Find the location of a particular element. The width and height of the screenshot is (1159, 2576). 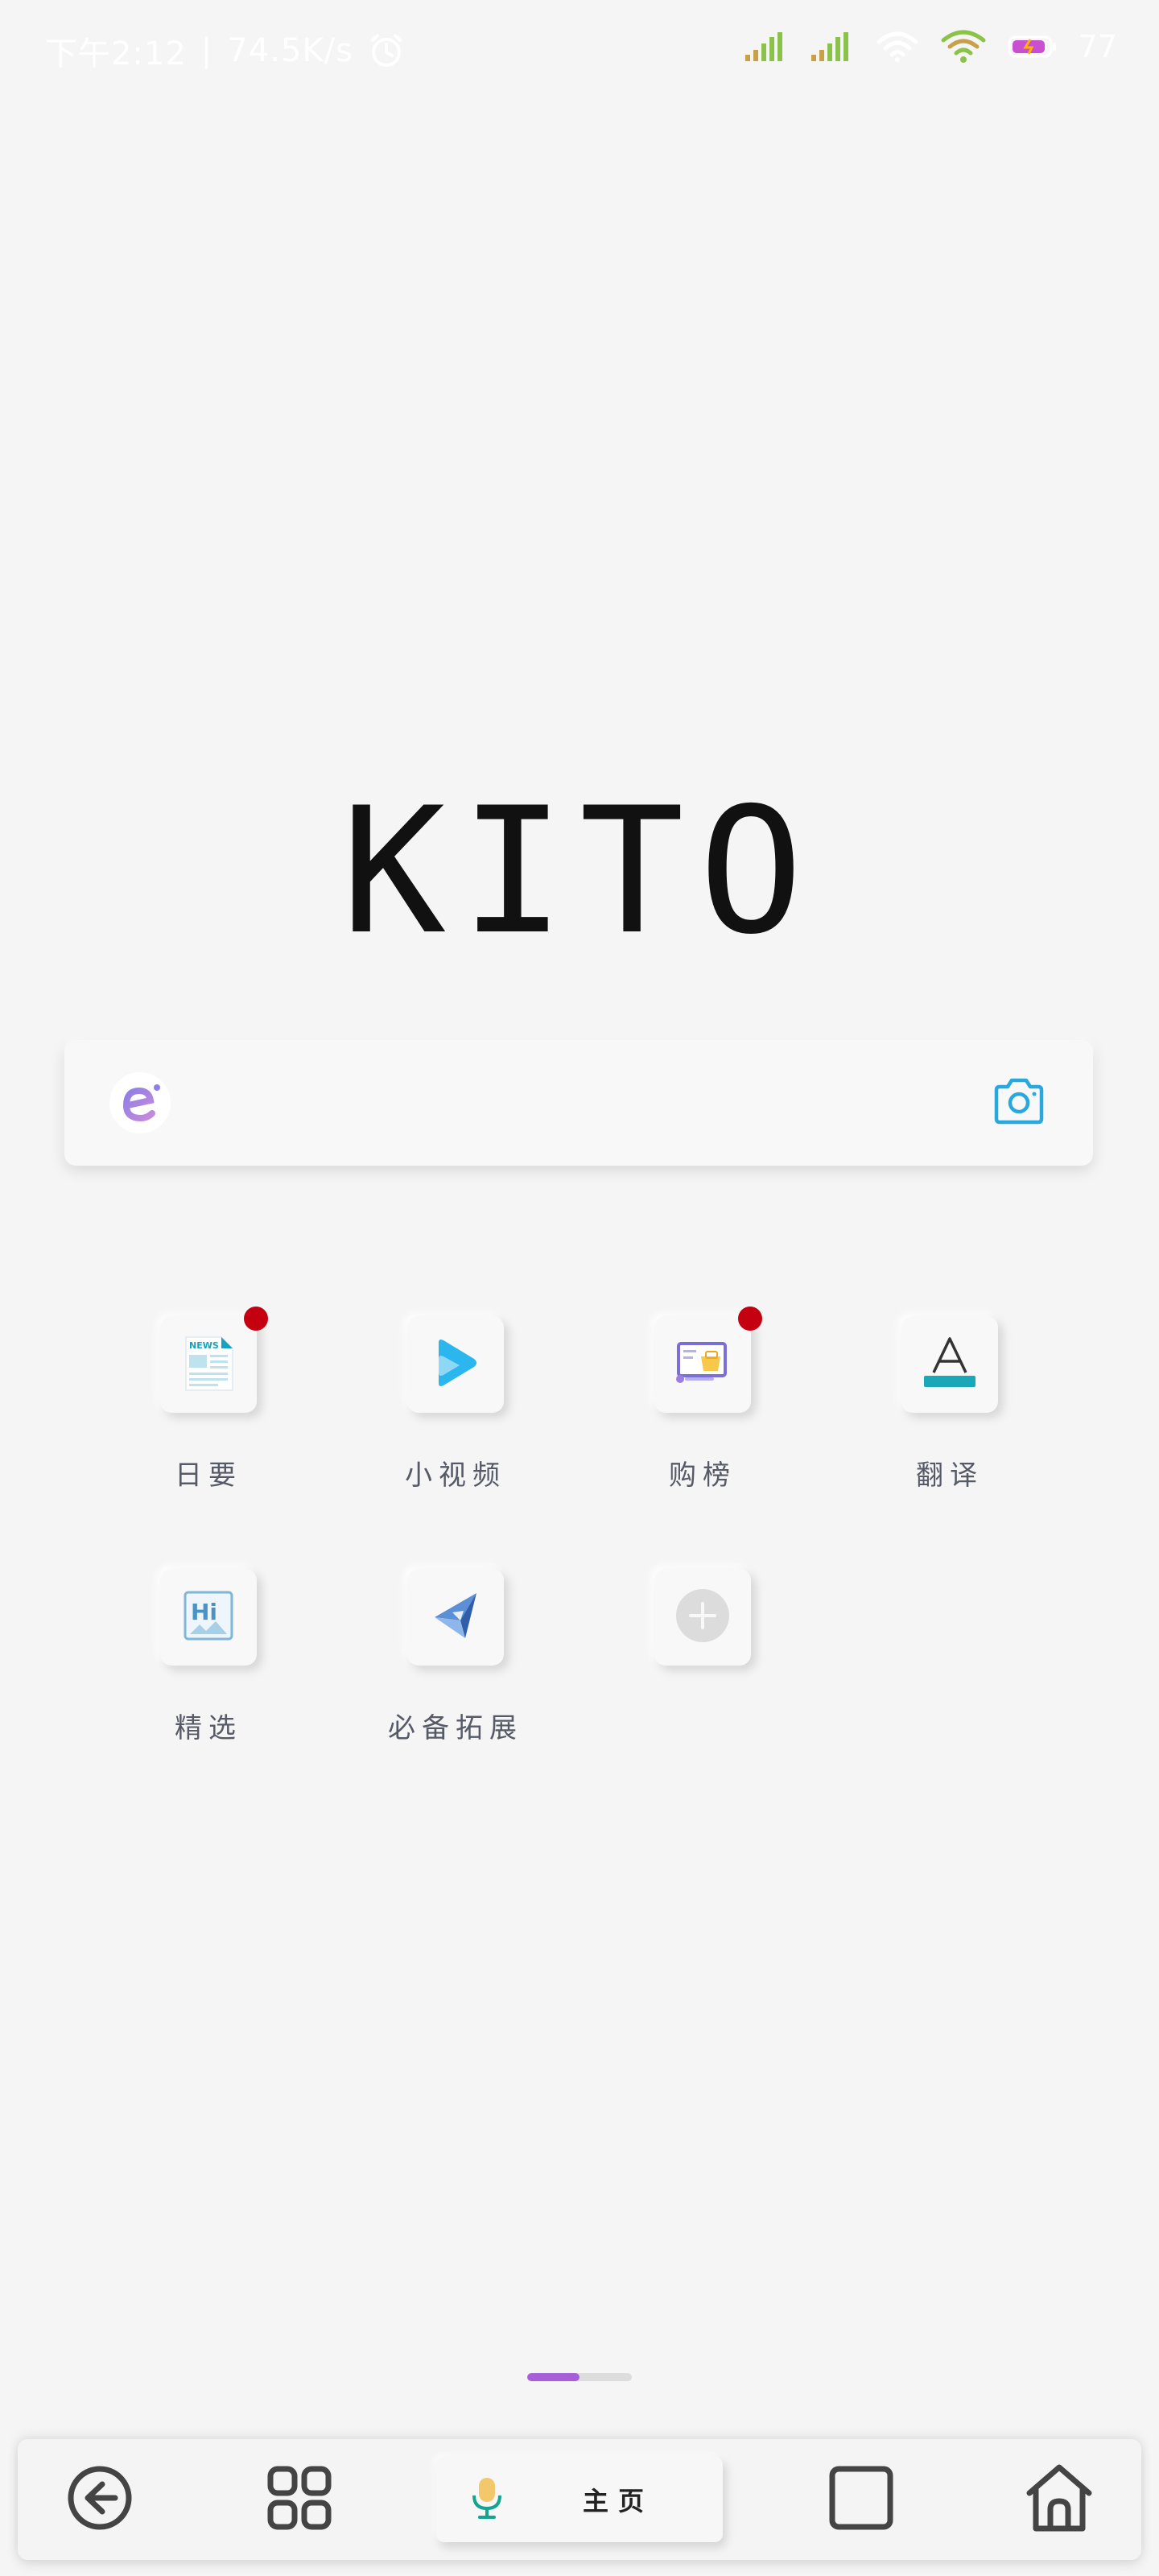

shortcut-label: 日要 is located at coordinates (208, 1475).